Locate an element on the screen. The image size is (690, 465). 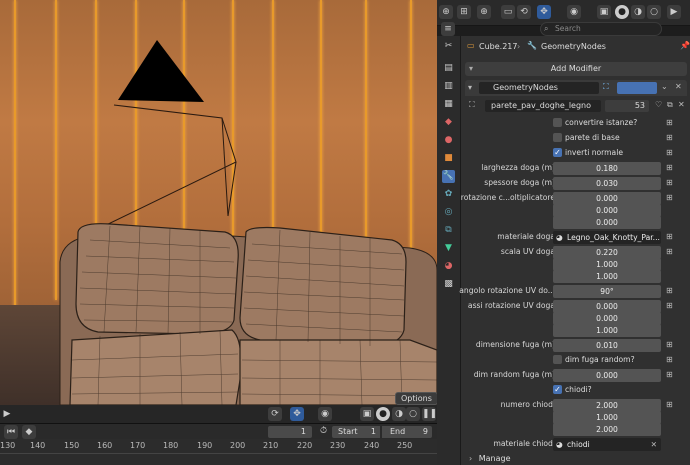
physics-tab-icon: ◎ is located at coordinates (448, 212).